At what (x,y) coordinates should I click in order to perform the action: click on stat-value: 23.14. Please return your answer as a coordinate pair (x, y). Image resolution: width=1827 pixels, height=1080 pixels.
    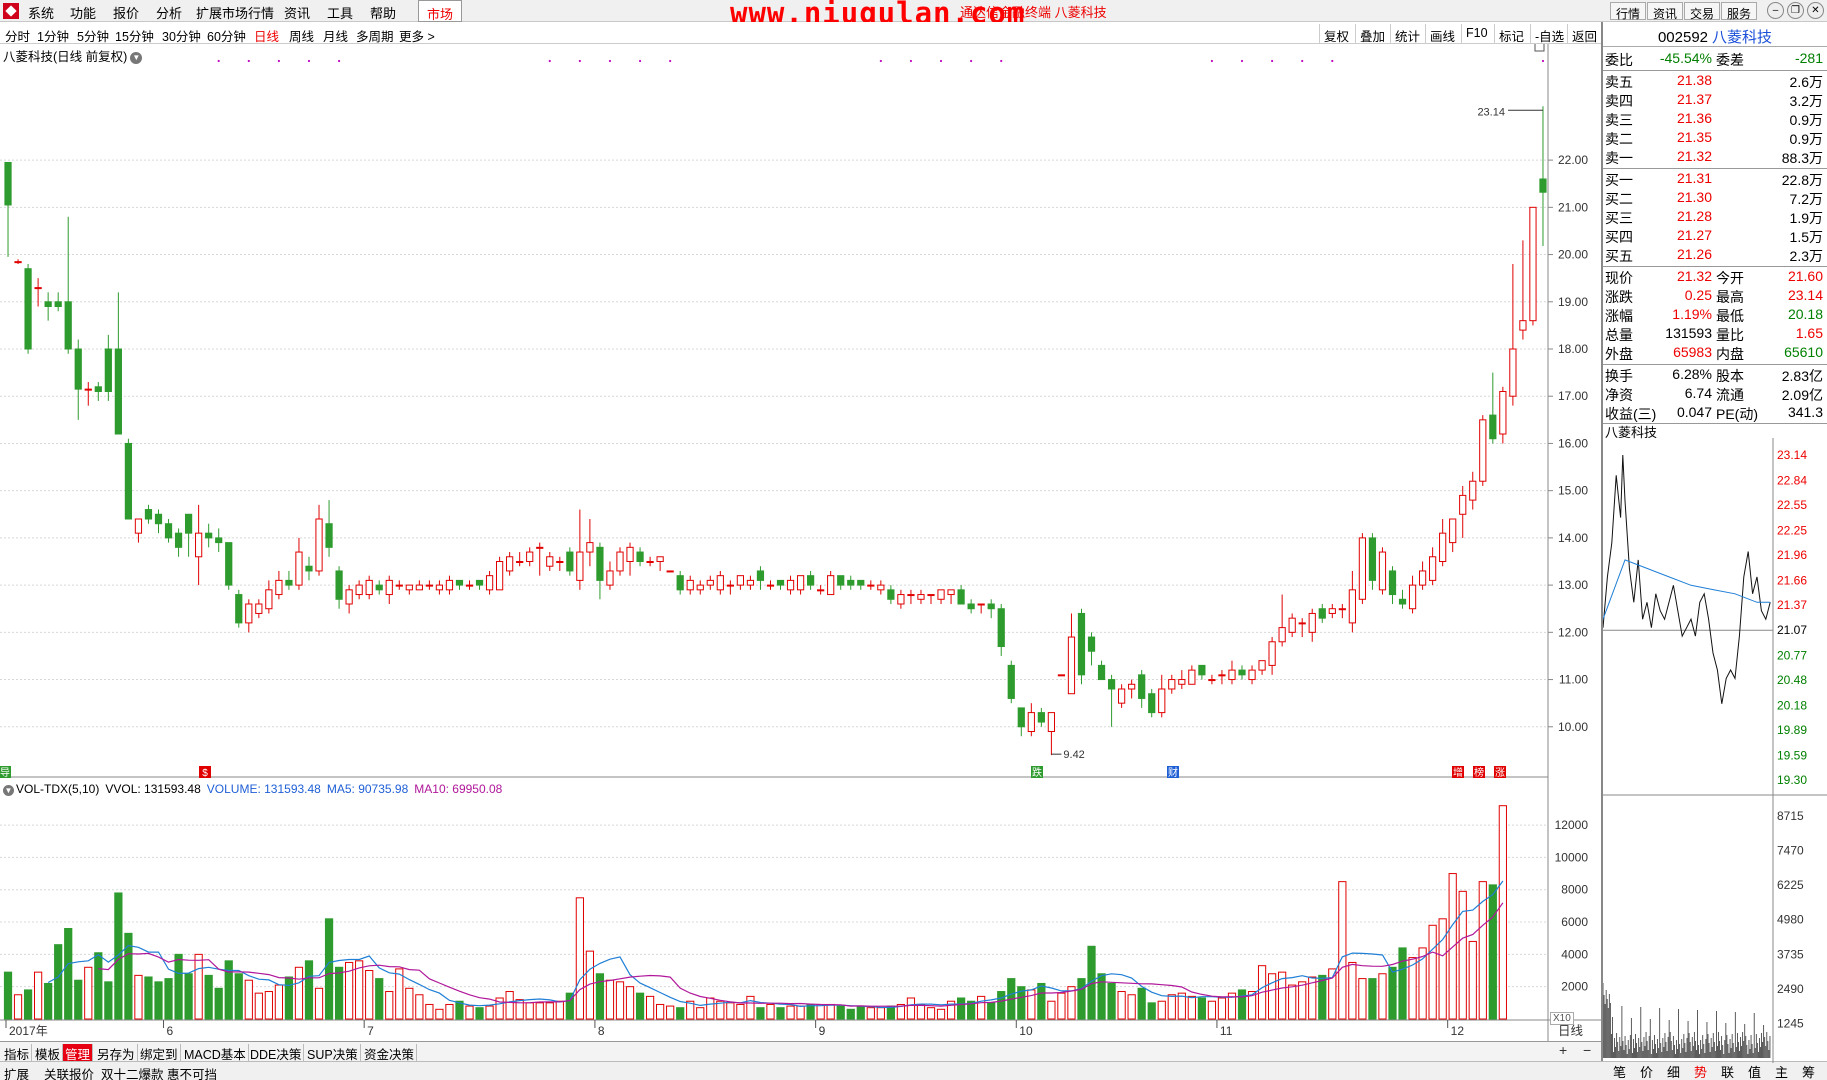
    Looking at the image, I should click on (1805, 295).